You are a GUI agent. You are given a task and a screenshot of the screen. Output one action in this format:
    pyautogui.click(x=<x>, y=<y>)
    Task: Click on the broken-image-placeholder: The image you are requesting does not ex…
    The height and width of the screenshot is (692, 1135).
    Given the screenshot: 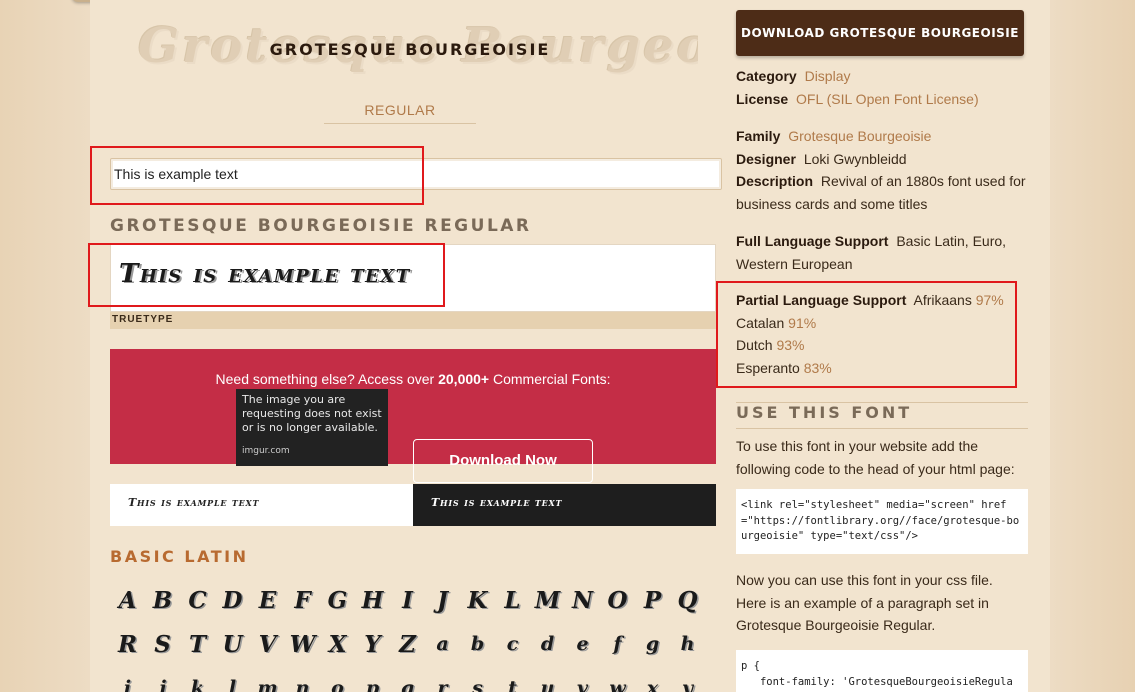 What is the action you would take?
    pyautogui.click(x=312, y=427)
    